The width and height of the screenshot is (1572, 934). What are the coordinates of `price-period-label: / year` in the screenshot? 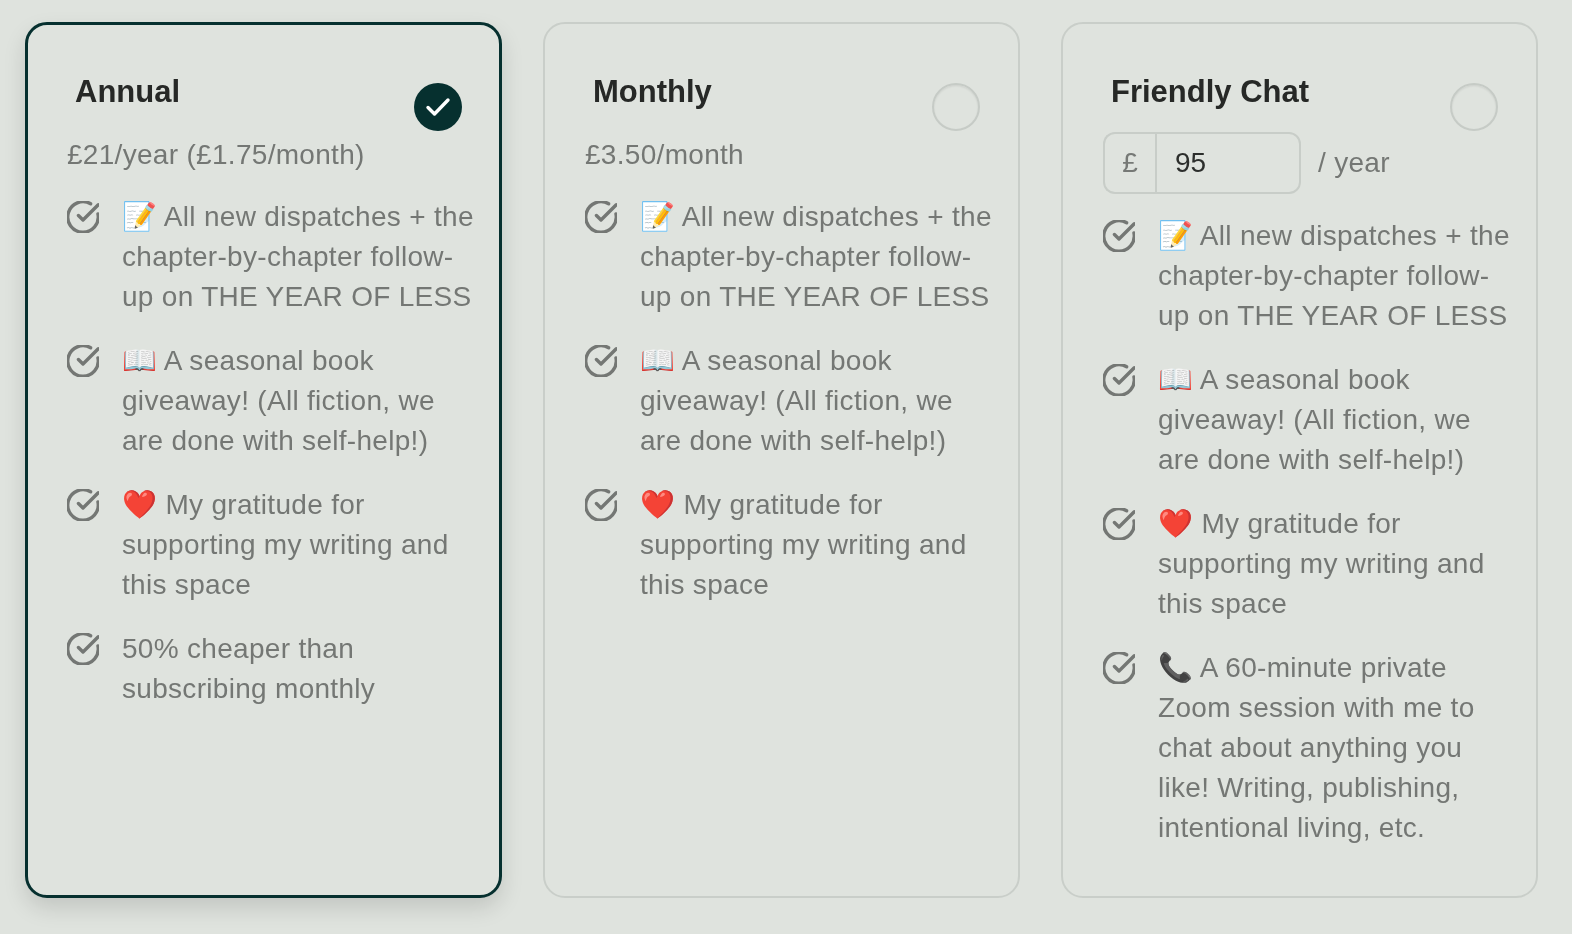 It's located at (1354, 163).